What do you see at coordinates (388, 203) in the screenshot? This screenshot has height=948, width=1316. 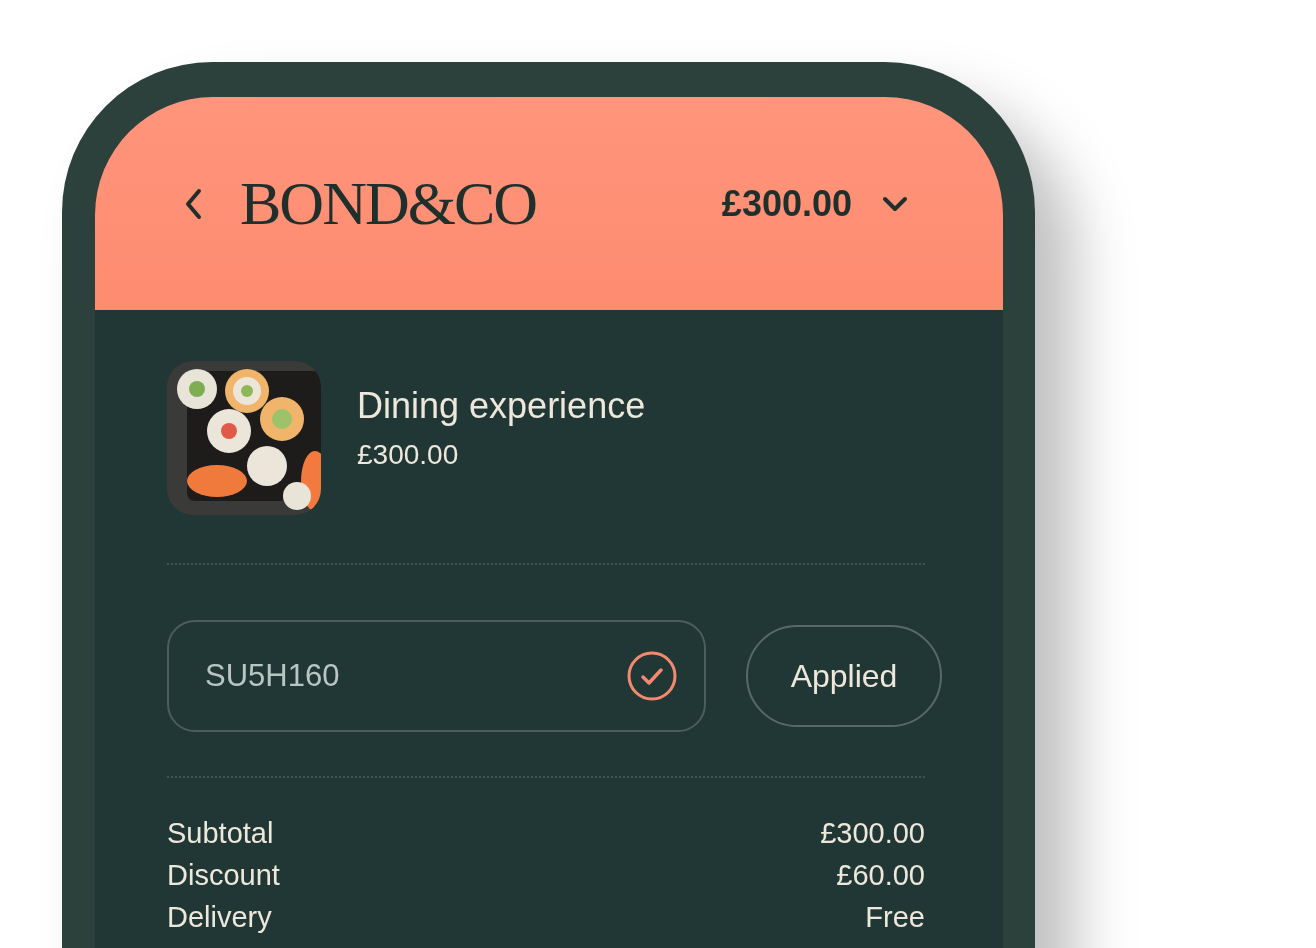 I see `brand-logo: BOND&CO` at bounding box center [388, 203].